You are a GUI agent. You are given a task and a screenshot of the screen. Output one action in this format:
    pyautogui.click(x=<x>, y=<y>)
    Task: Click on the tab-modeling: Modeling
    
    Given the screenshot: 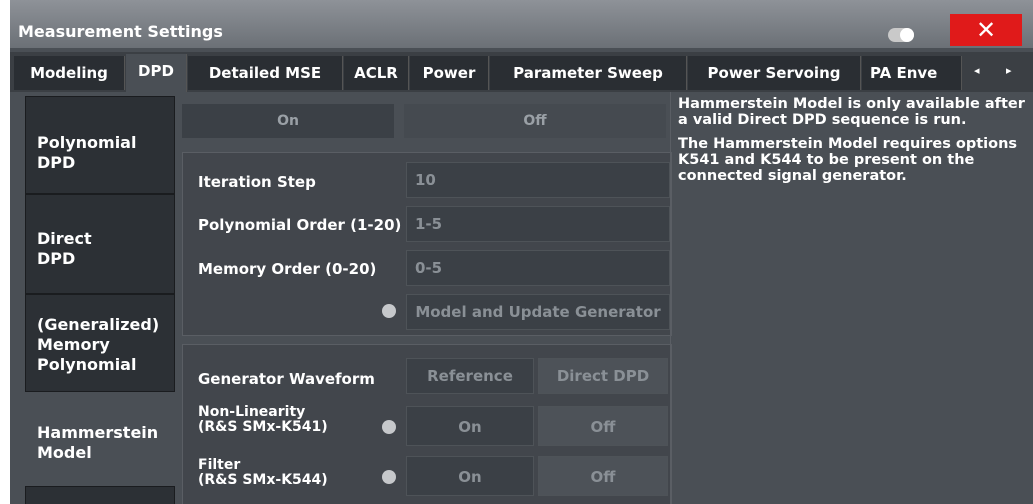 What is the action you would take?
    pyautogui.click(x=69, y=73)
    